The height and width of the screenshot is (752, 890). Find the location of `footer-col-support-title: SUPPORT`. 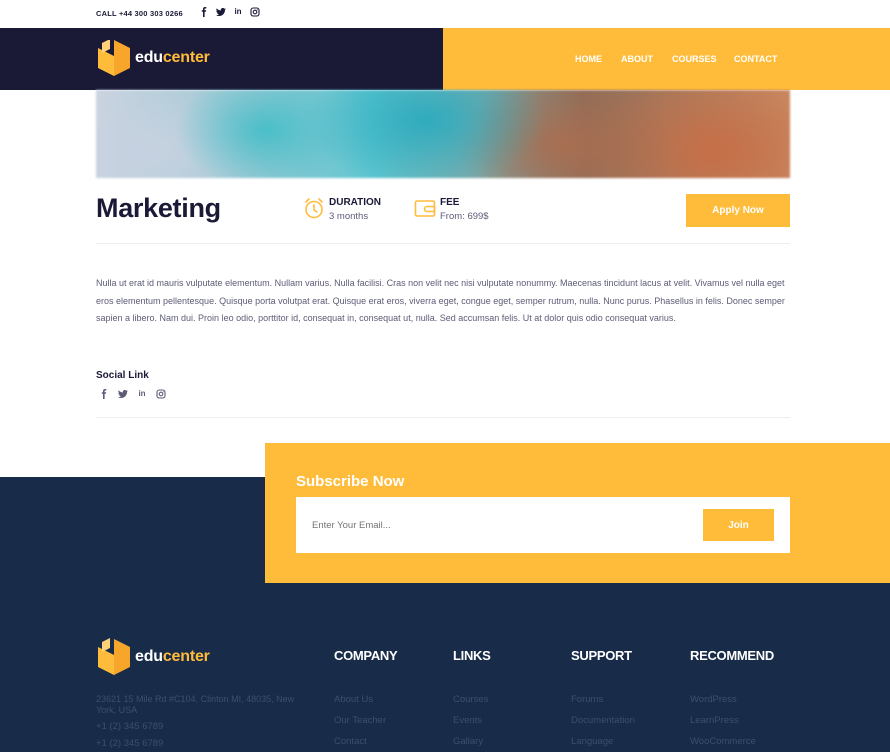

footer-col-support-title: SUPPORT is located at coordinates (601, 655).